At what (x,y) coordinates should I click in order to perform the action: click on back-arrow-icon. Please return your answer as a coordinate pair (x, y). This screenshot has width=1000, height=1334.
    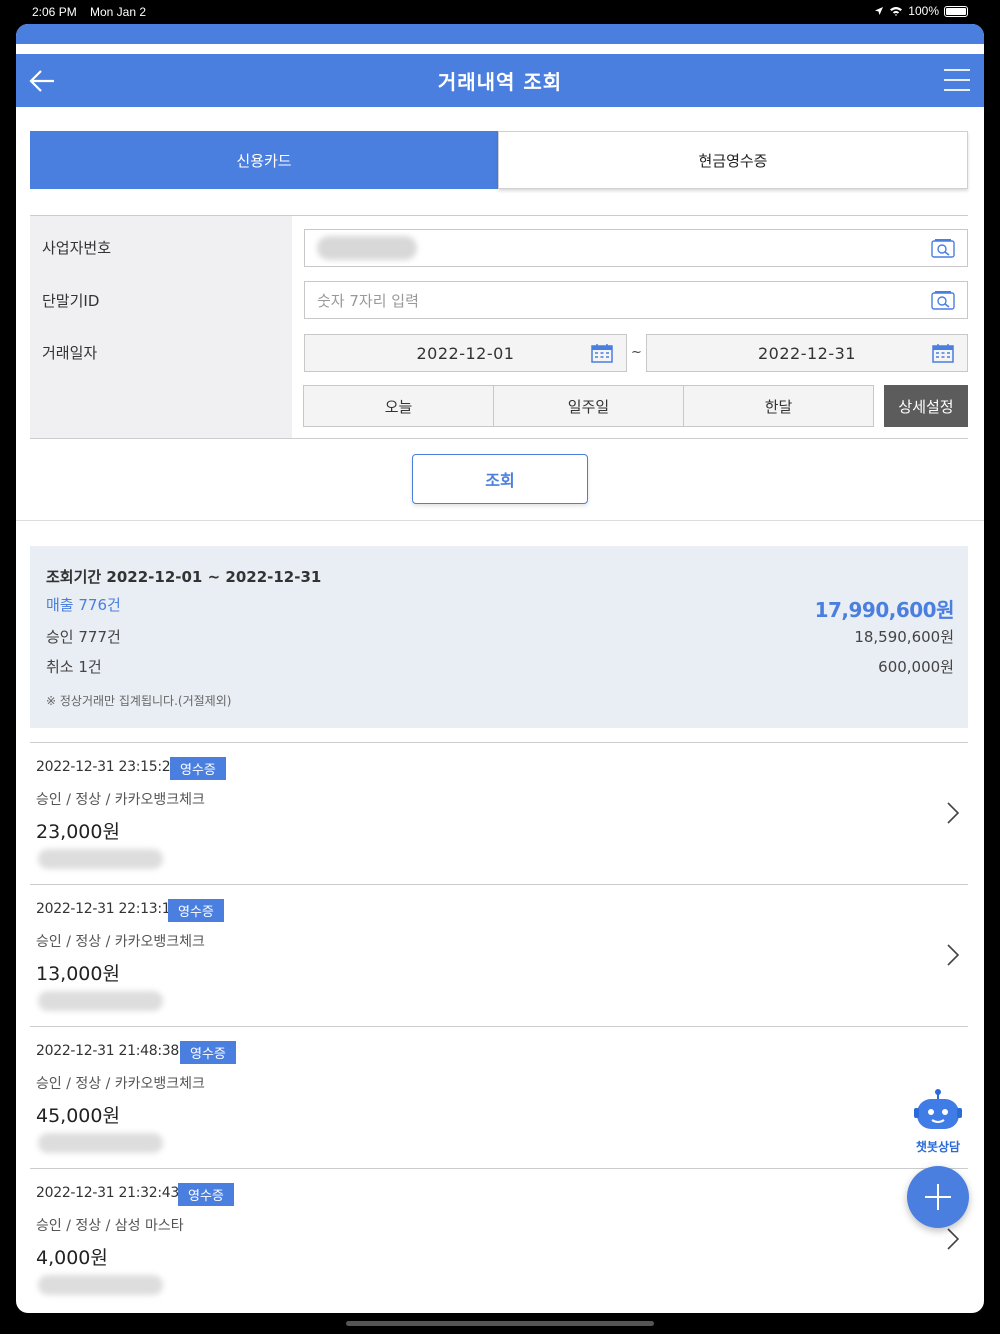
    Looking at the image, I should click on (43, 81).